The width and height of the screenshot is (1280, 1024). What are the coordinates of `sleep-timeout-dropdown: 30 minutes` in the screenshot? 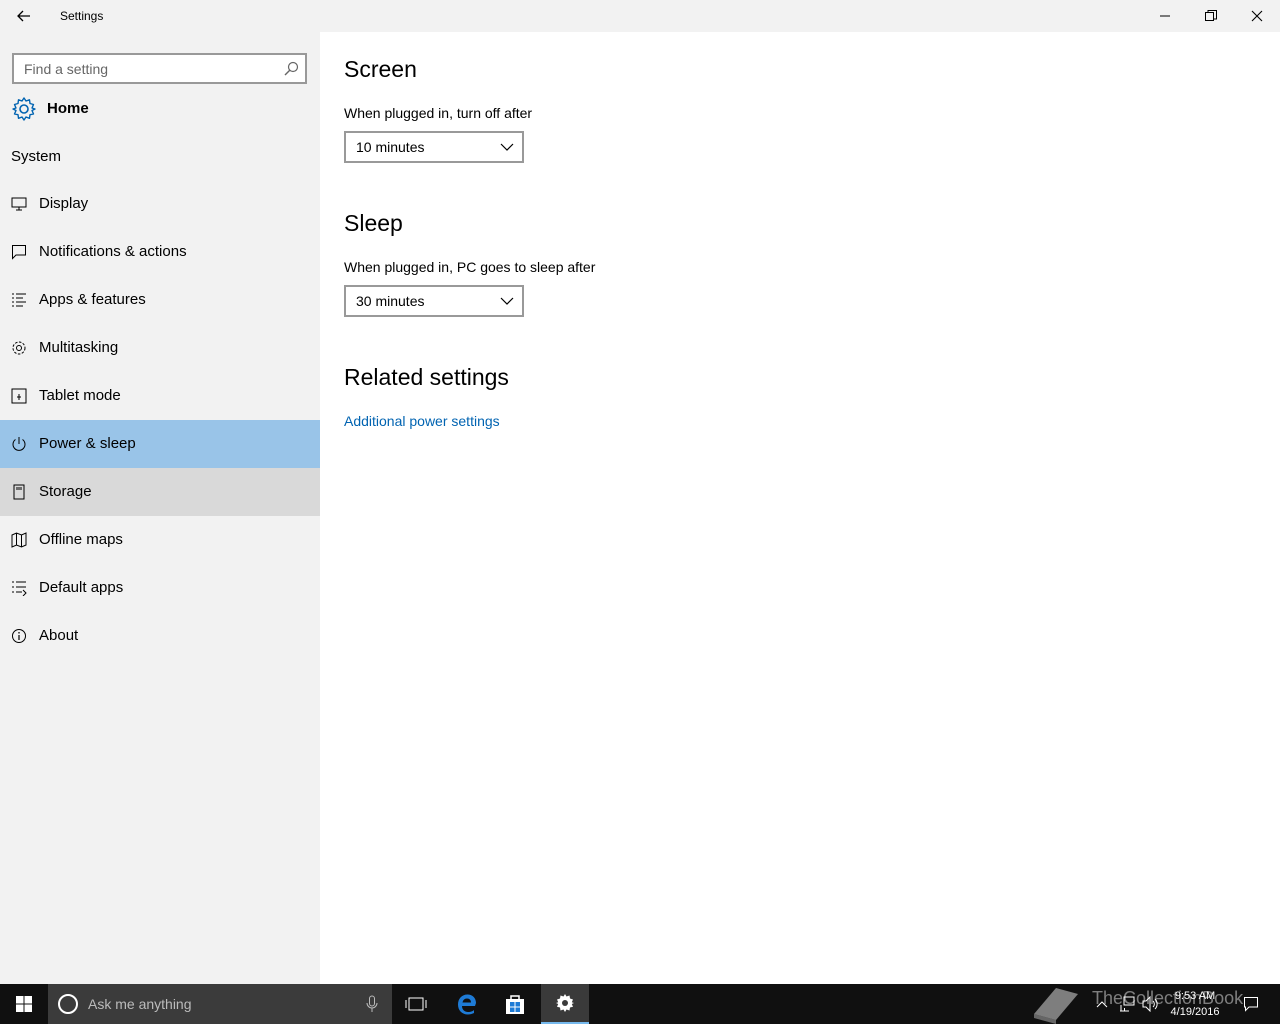 It's located at (434, 301).